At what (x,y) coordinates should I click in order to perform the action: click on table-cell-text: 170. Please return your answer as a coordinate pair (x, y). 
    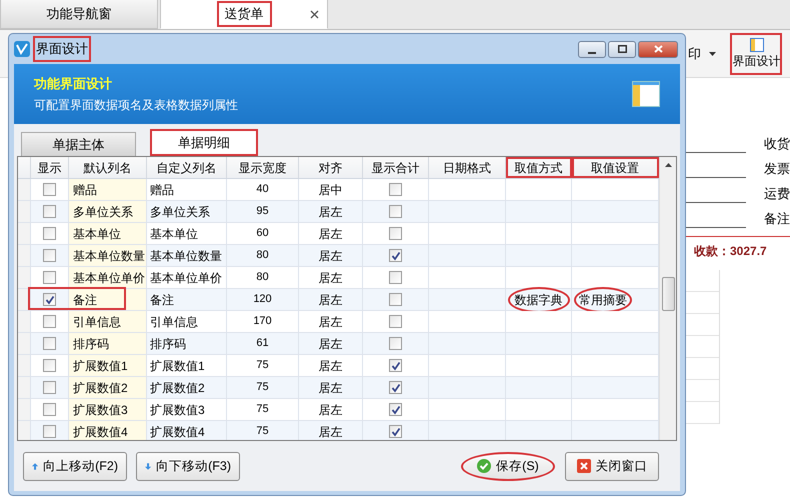
    Looking at the image, I should click on (262, 322).